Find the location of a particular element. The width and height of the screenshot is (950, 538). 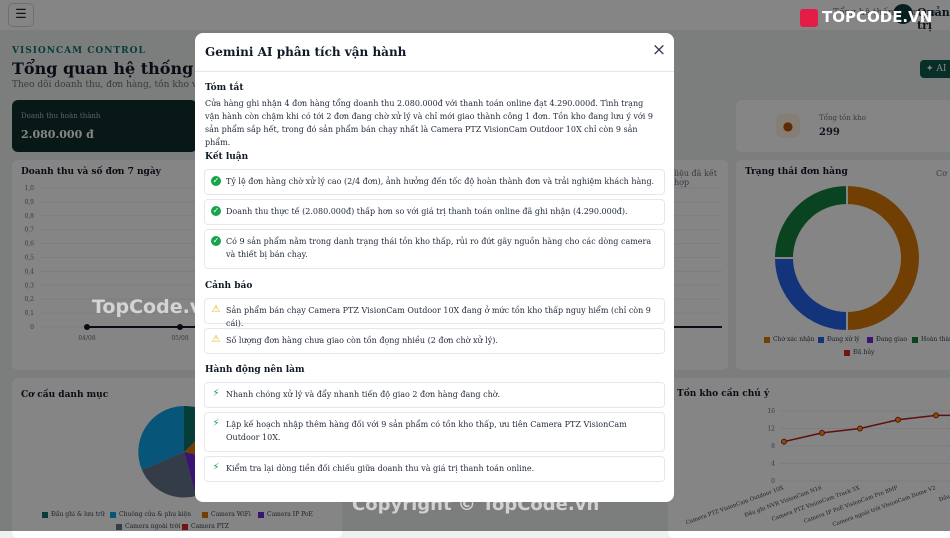

actions-heading: Hành động nên làm is located at coordinates (255, 370).